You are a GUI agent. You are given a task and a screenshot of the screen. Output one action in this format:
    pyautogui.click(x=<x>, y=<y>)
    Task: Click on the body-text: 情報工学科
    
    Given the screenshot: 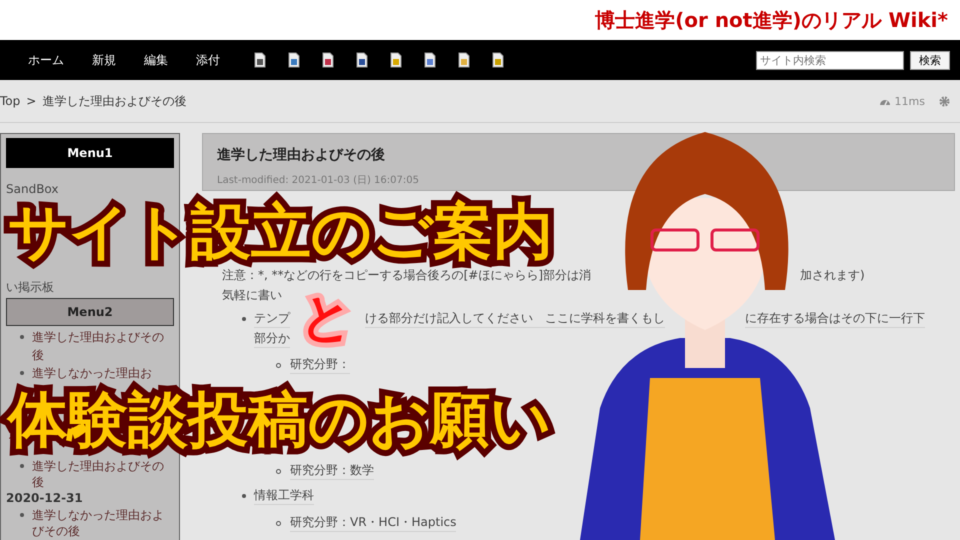 What is the action you would take?
    pyautogui.click(x=284, y=496)
    